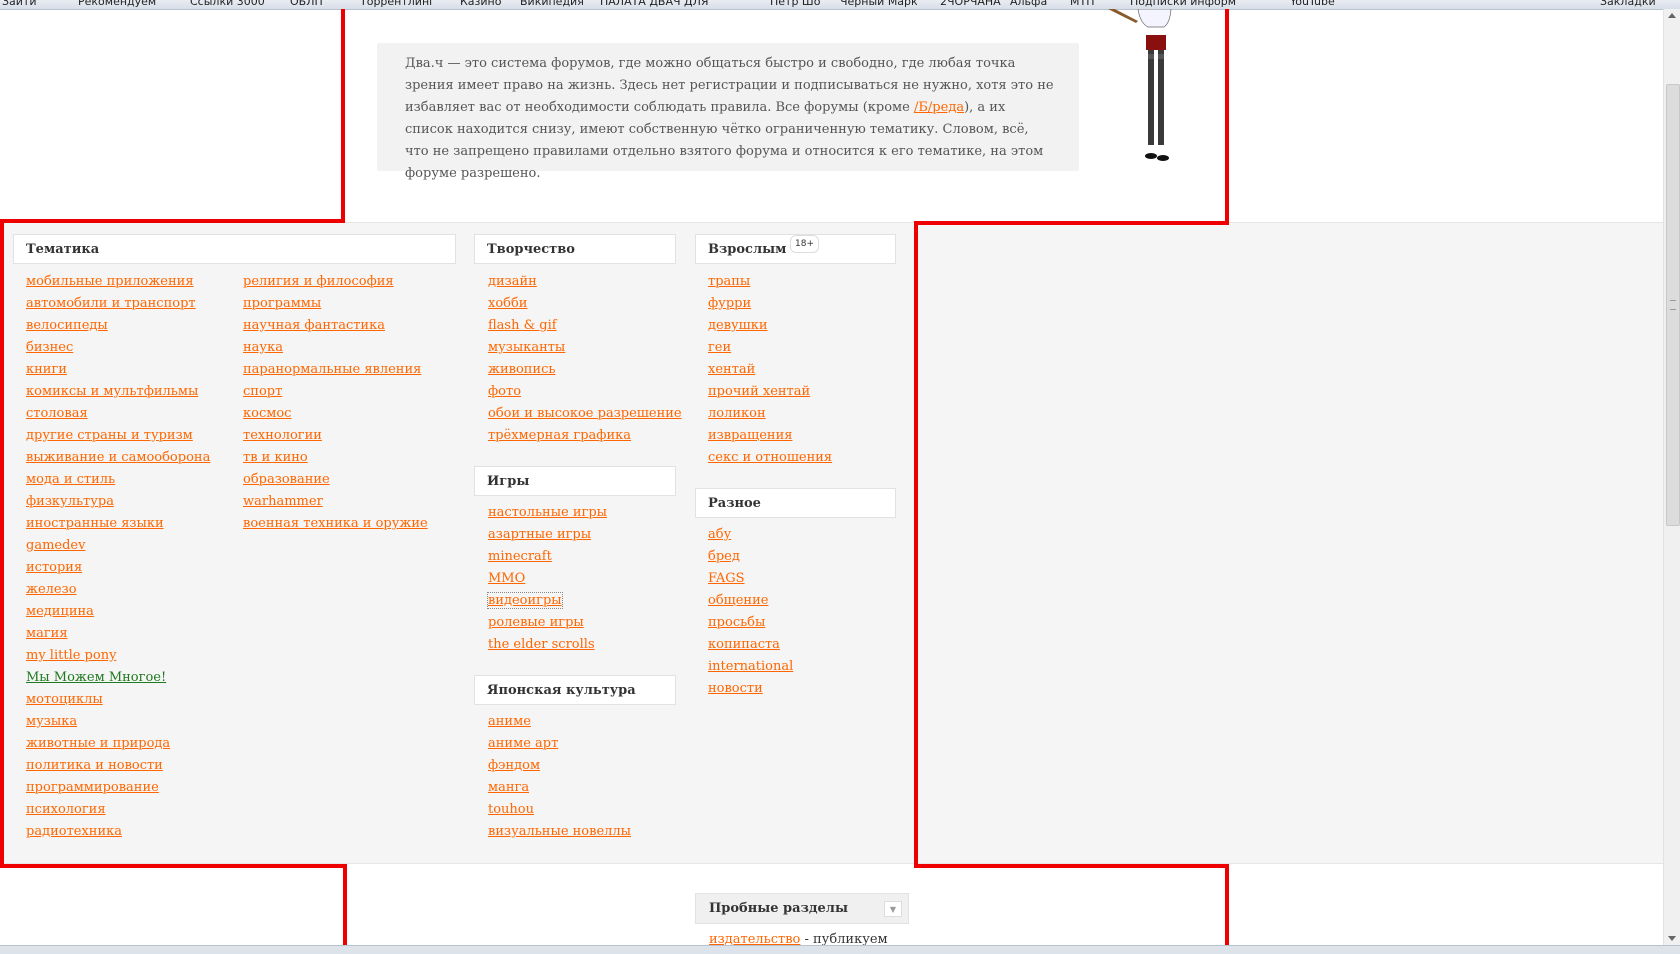 This screenshot has height=954, width=1680. What do you see at coordinates (98, 743) in the screenshot?
I see `board-link: животные и природа` at bounding box center [98, 743].